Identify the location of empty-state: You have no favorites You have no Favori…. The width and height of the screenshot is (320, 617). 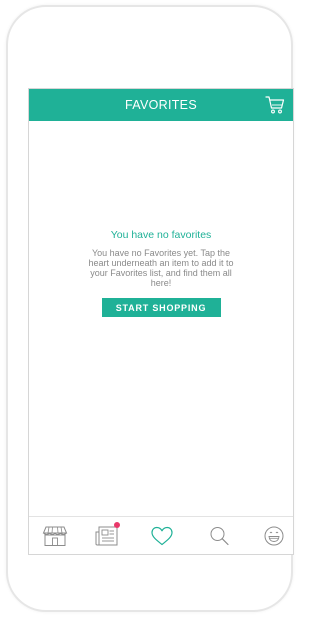
(161, 273).